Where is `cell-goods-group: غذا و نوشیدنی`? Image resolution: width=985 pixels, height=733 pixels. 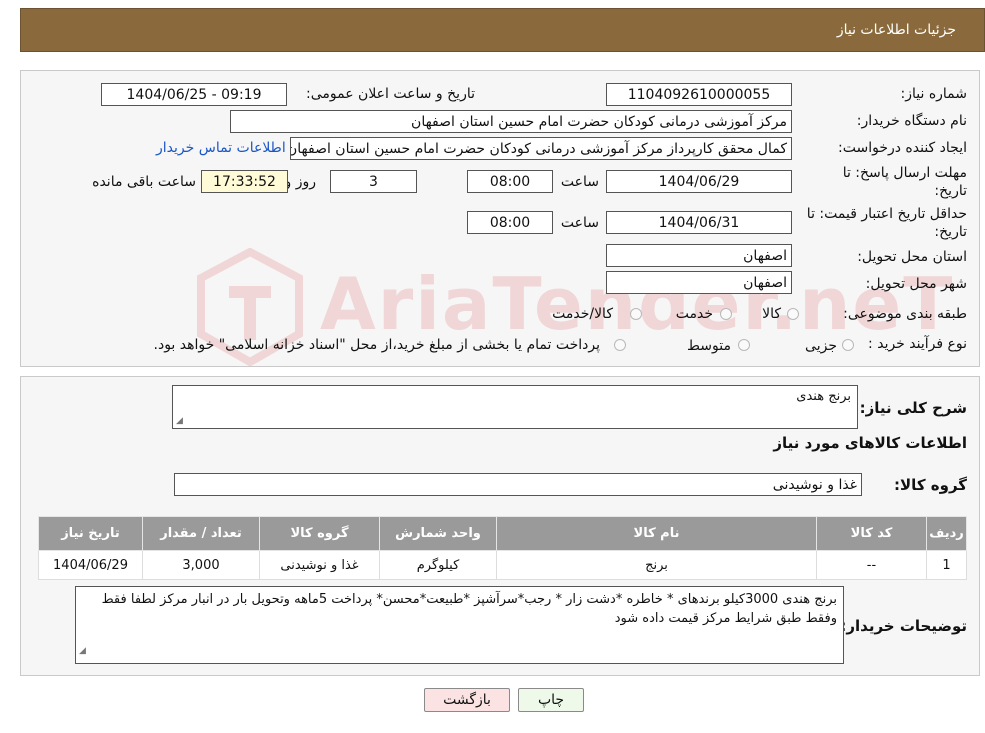
cell-goods-group: غذا و نوشیدنی is located at coordinates (319, 565).